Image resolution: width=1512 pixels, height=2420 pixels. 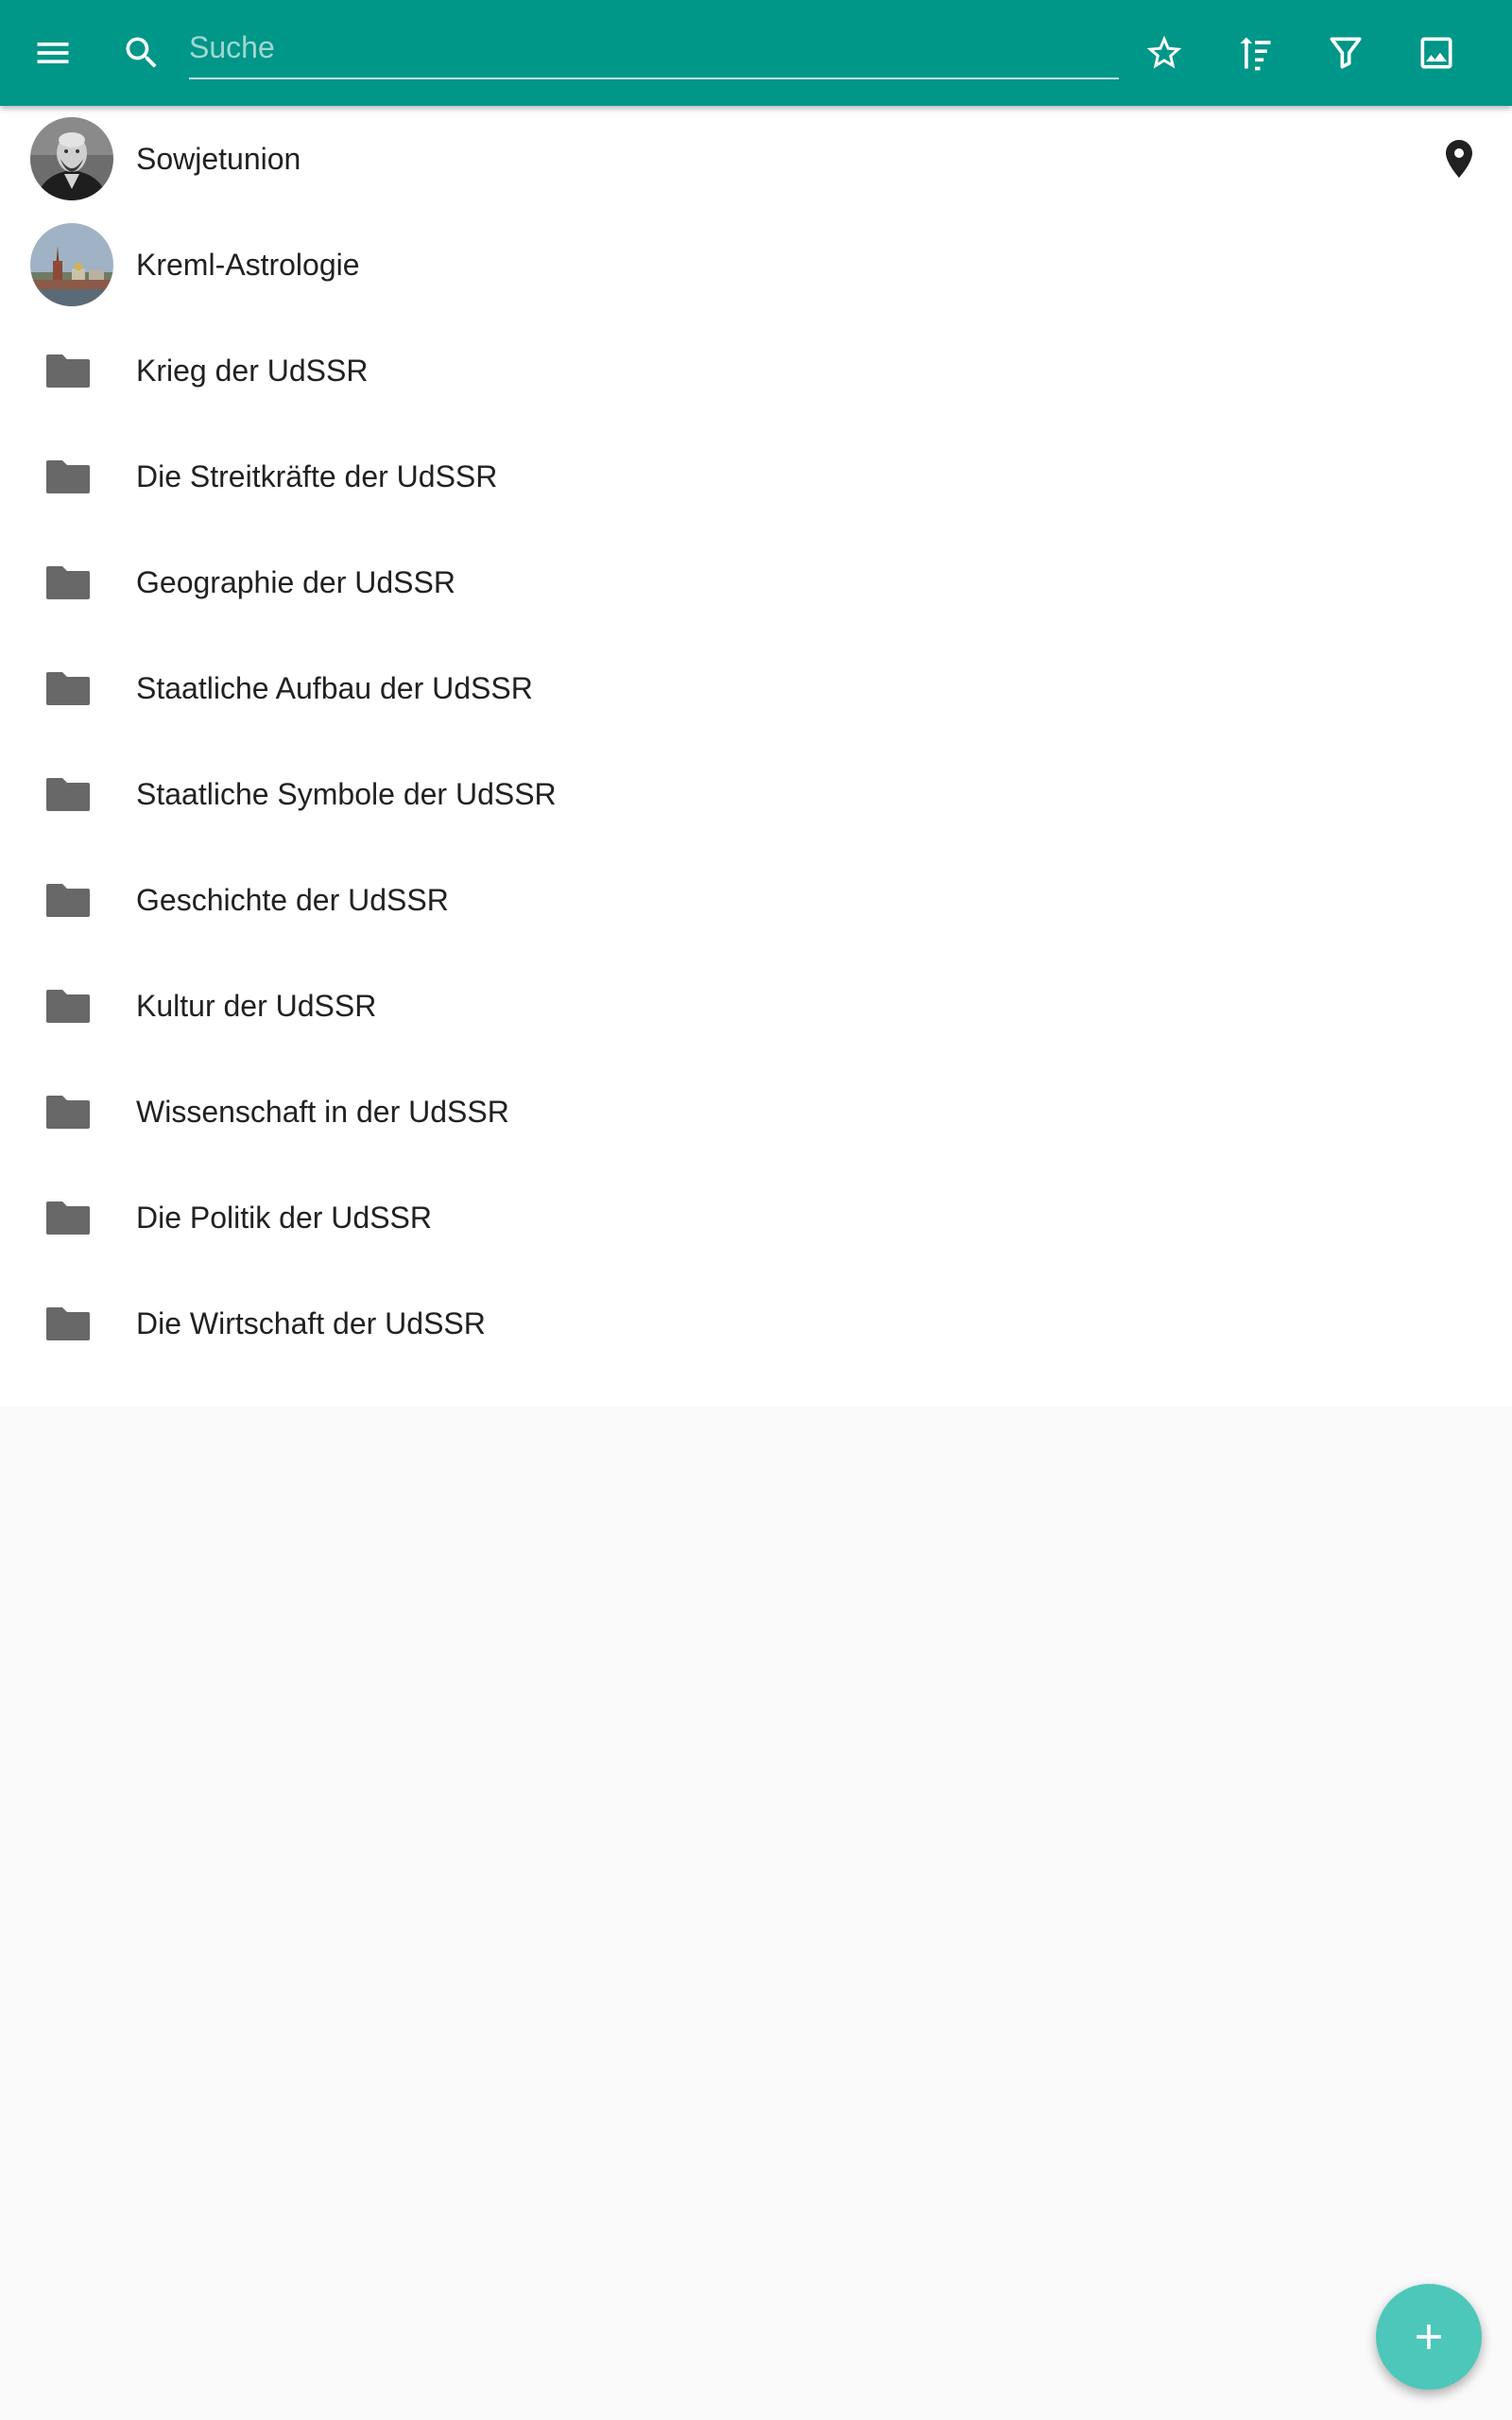 What do you see at coordinates (334, 688) in the screenshot?
I see `list-item-label: Staatliche Aufbau der UdSSR` at bounding box center [334, 688].